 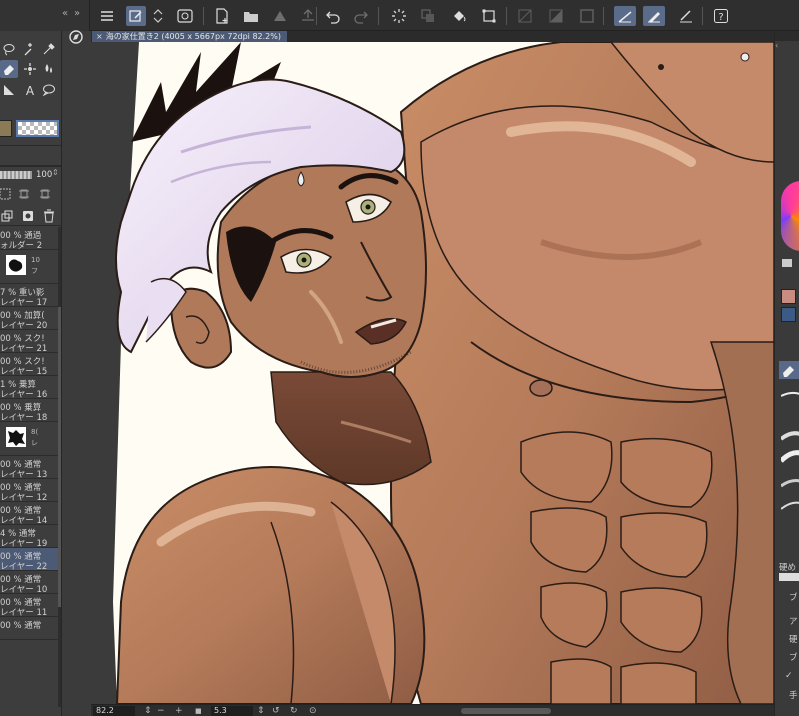 What do you see at coordinates (29, 606) in the screenshot?
I see `layer-row: 00 % 通常 レイヤー 11` at bounding box center [29, 606].